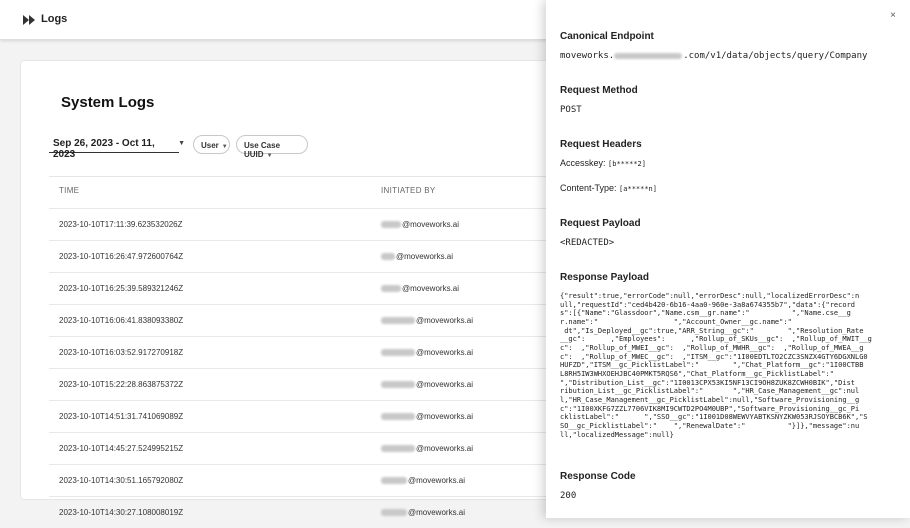 Image resolution: width=910 pixels, height=528 pixels. I want to click on row-time: 2023-10-10T14:30:51.165792080Z, so click(121, 480).